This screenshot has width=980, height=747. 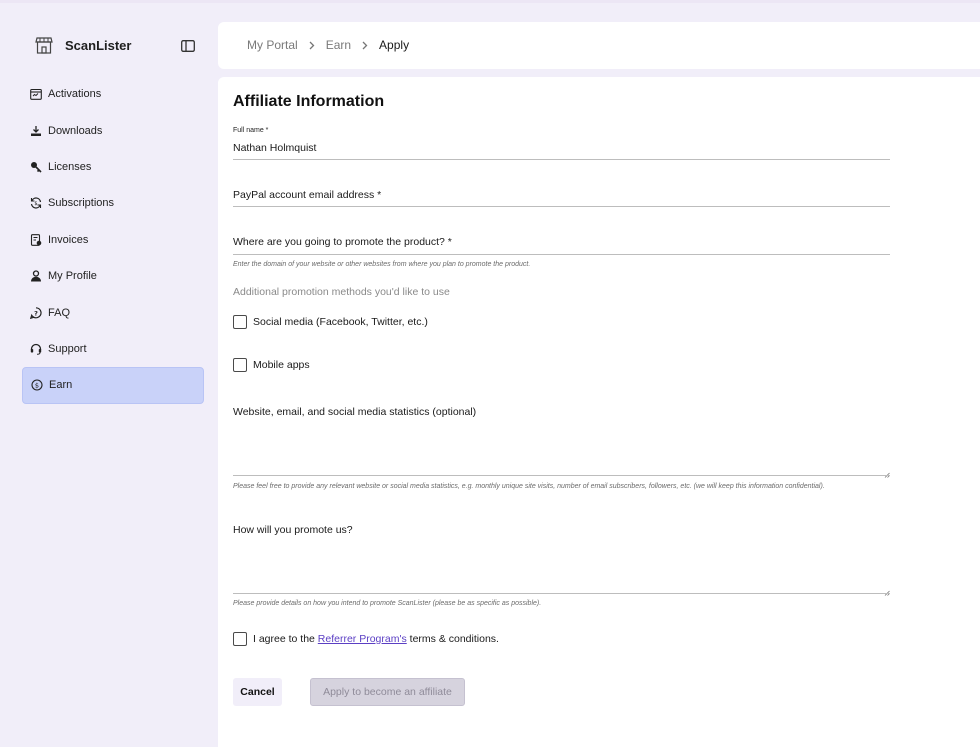 What do you see at coordinates (599, 45) in the screenshot?
I see `header-bar: My Portal Earn Apply` at bounding box center [599, 45].